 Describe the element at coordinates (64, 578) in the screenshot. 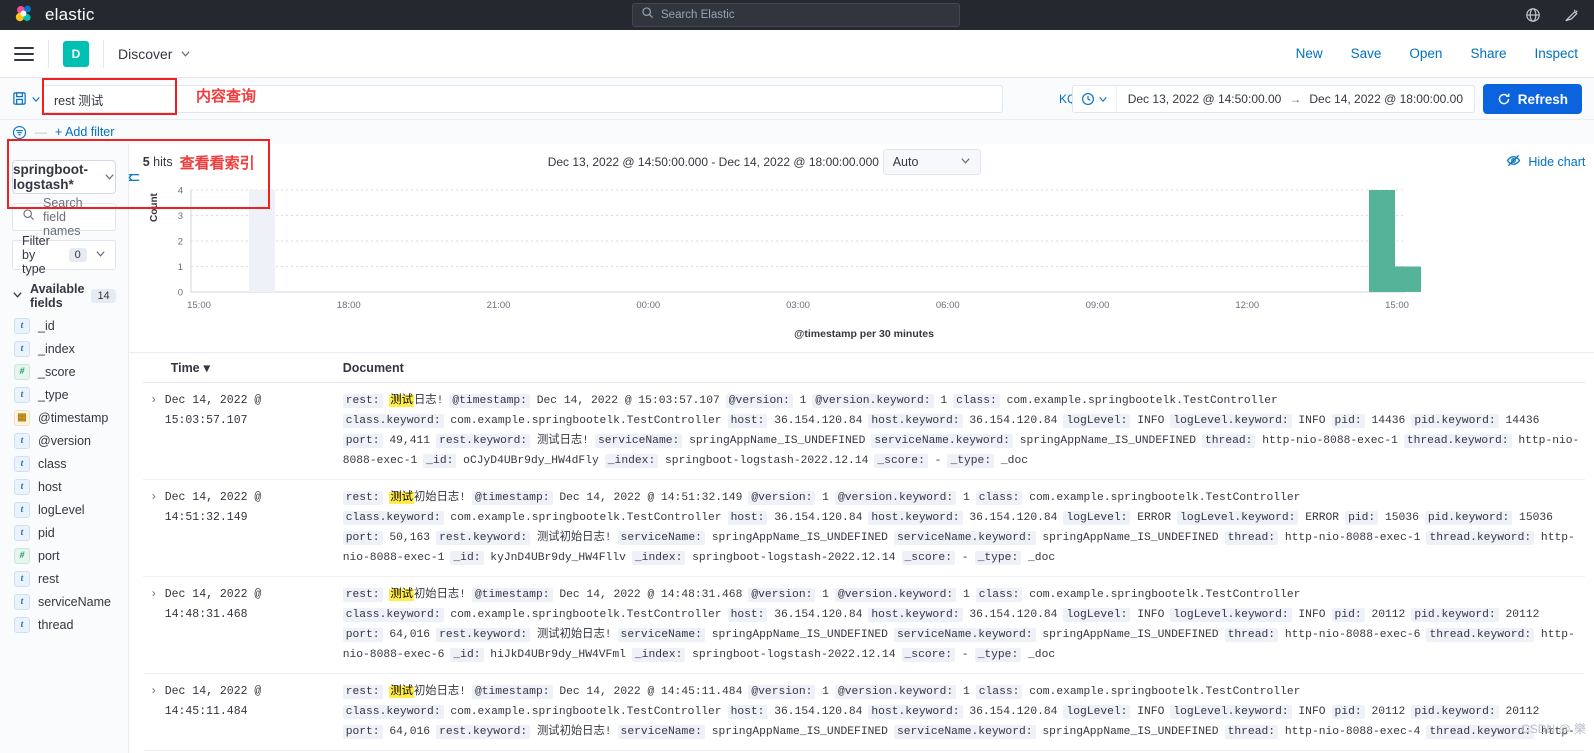

I see `field-item-rest: t rest` at that location.